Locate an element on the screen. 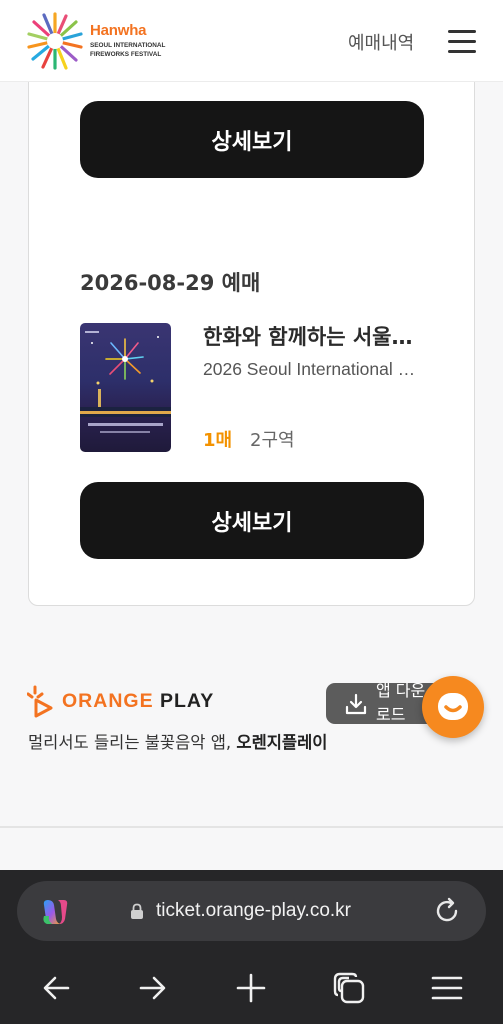 Image resolution: width=503 pixels, height=1024 pixels. ticket-quantity: 1매 is located at coordinates (218, 440).